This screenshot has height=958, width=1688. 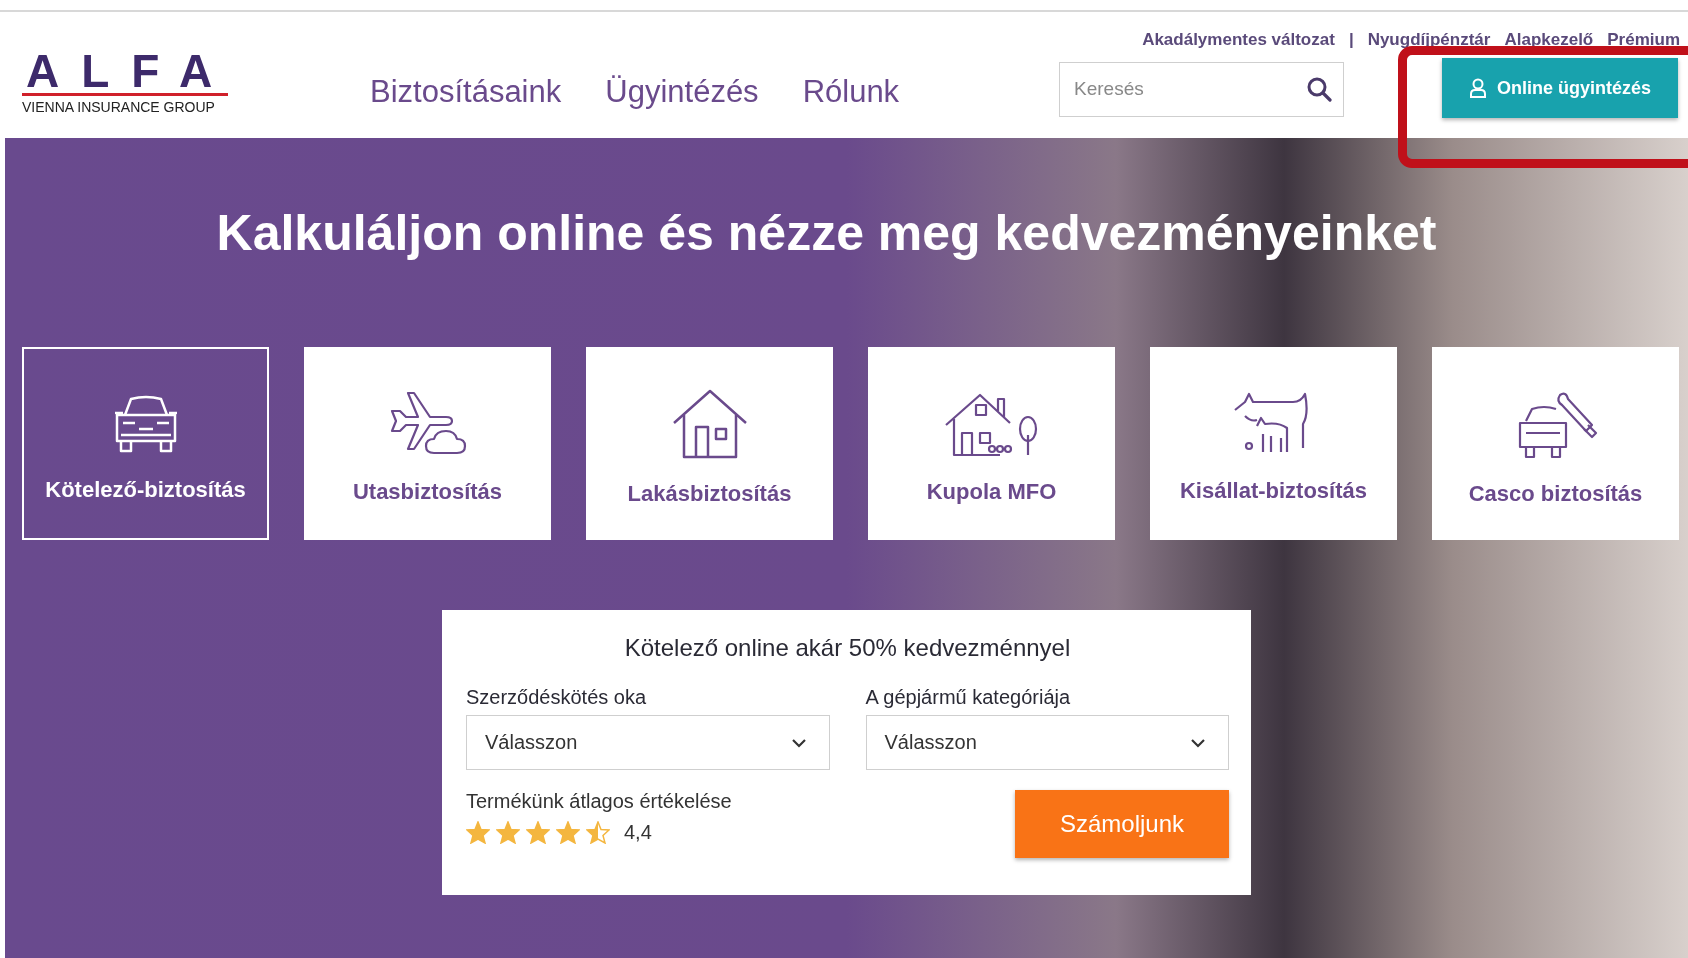 What do you see at coordinates (1238, 40) in the screenshot?
I see `top-link: Akadálymentes változat` at bounding box center [1238, 40].